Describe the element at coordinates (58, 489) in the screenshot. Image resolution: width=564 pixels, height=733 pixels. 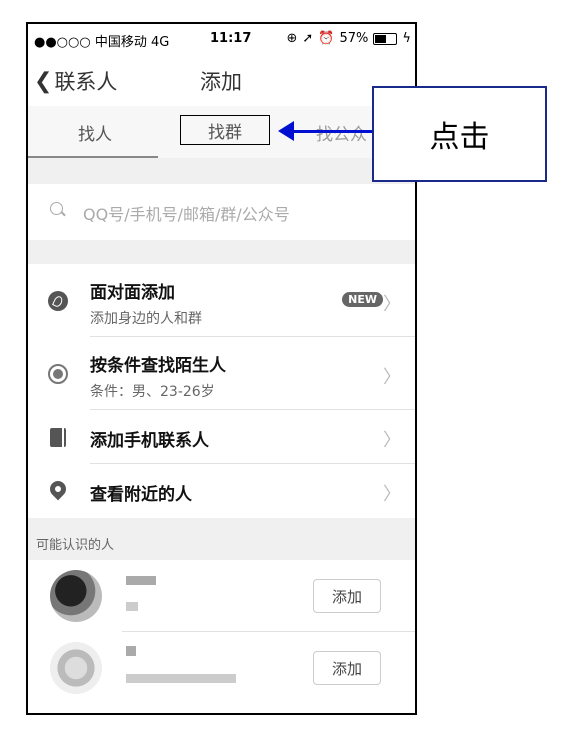
I see `location-pin-icon` at that location.